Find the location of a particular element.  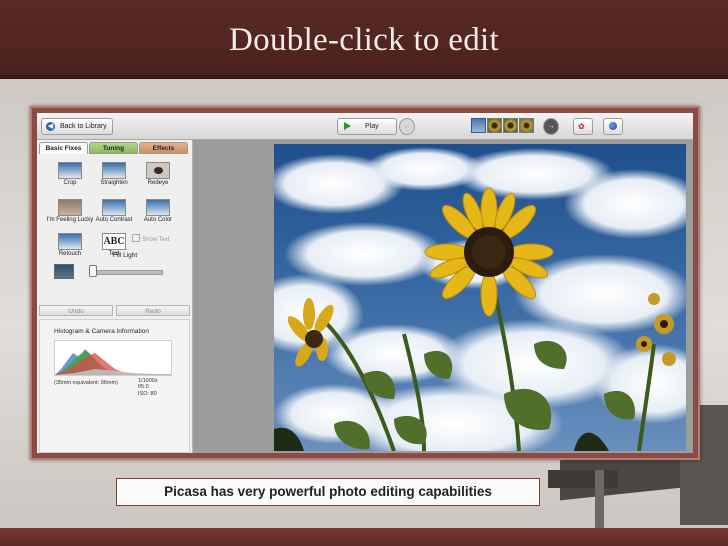

text-abc-icon: ABC is located at coordinates (114, 241).